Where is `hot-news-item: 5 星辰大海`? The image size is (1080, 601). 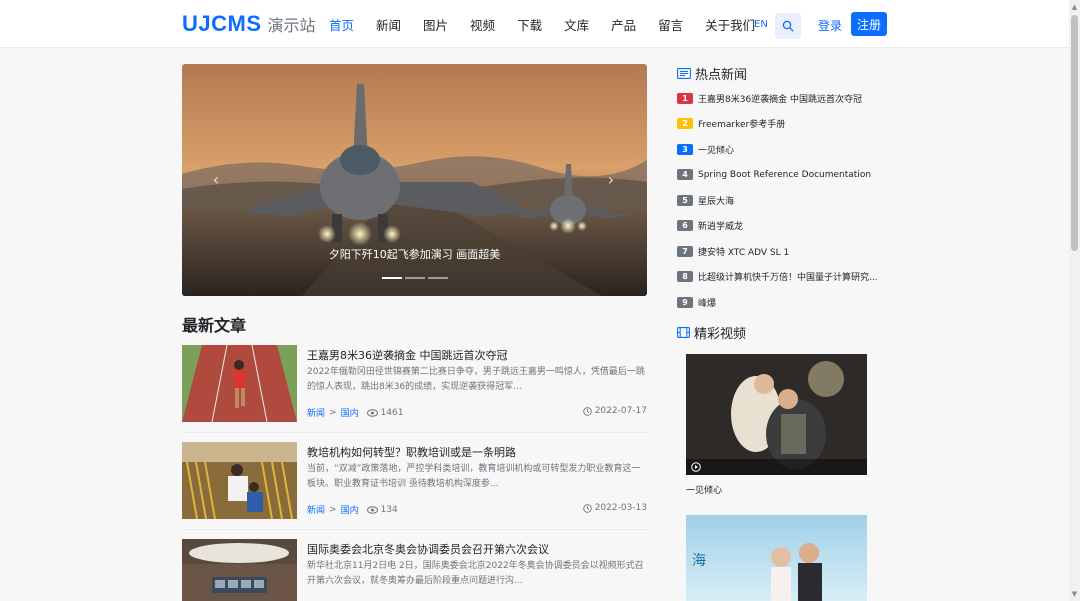 hot-news-item: 5 星辰大海 is located at coordinates (705, 200).